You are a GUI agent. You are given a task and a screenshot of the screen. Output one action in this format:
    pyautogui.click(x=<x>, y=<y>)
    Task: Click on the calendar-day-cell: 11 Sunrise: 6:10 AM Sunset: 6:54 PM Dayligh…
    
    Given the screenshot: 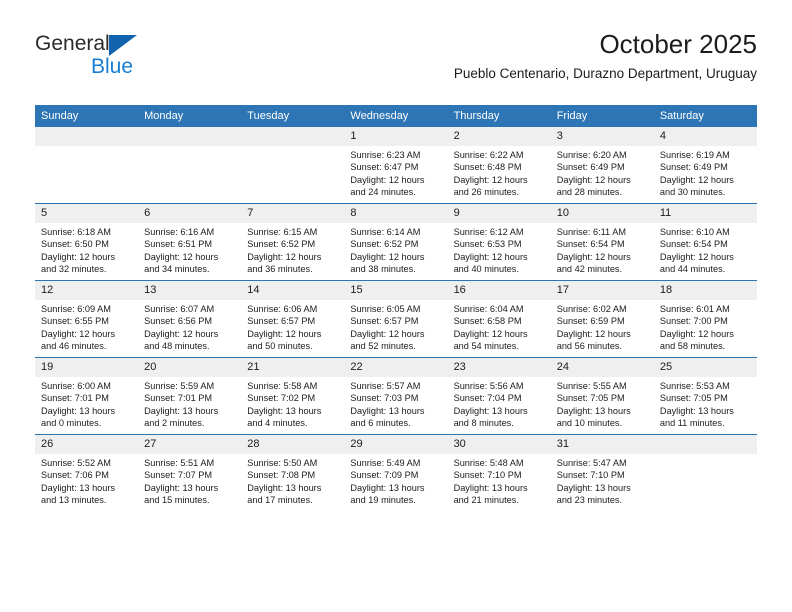 What is the action you would take?
    pyautogui.click(x=705, y=242)
    